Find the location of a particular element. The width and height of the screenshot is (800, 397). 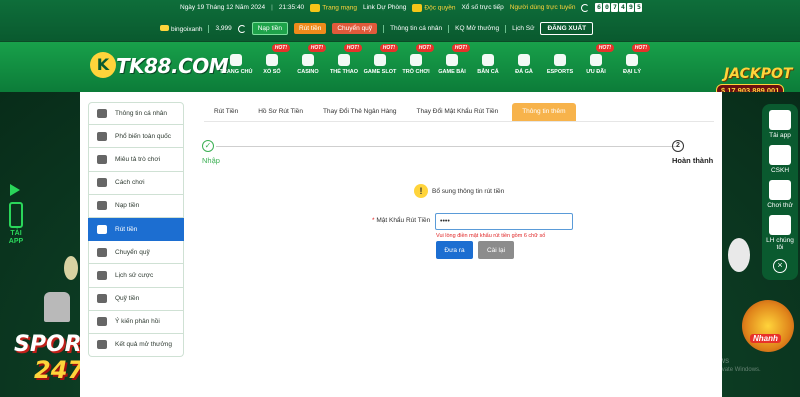

withdraw-button: Rút tiền is located at coordinates (310, 28).